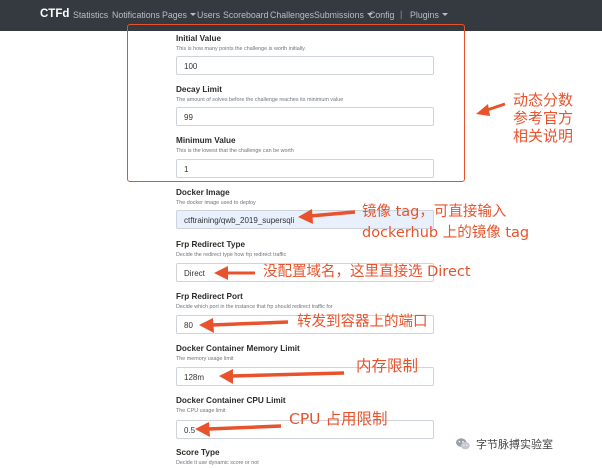 Image resolution: width=602 pixels, height=468 pixels. Describe the element at coordinates (463, 444) in the screenshot. I see `wechat-icon` at that location.